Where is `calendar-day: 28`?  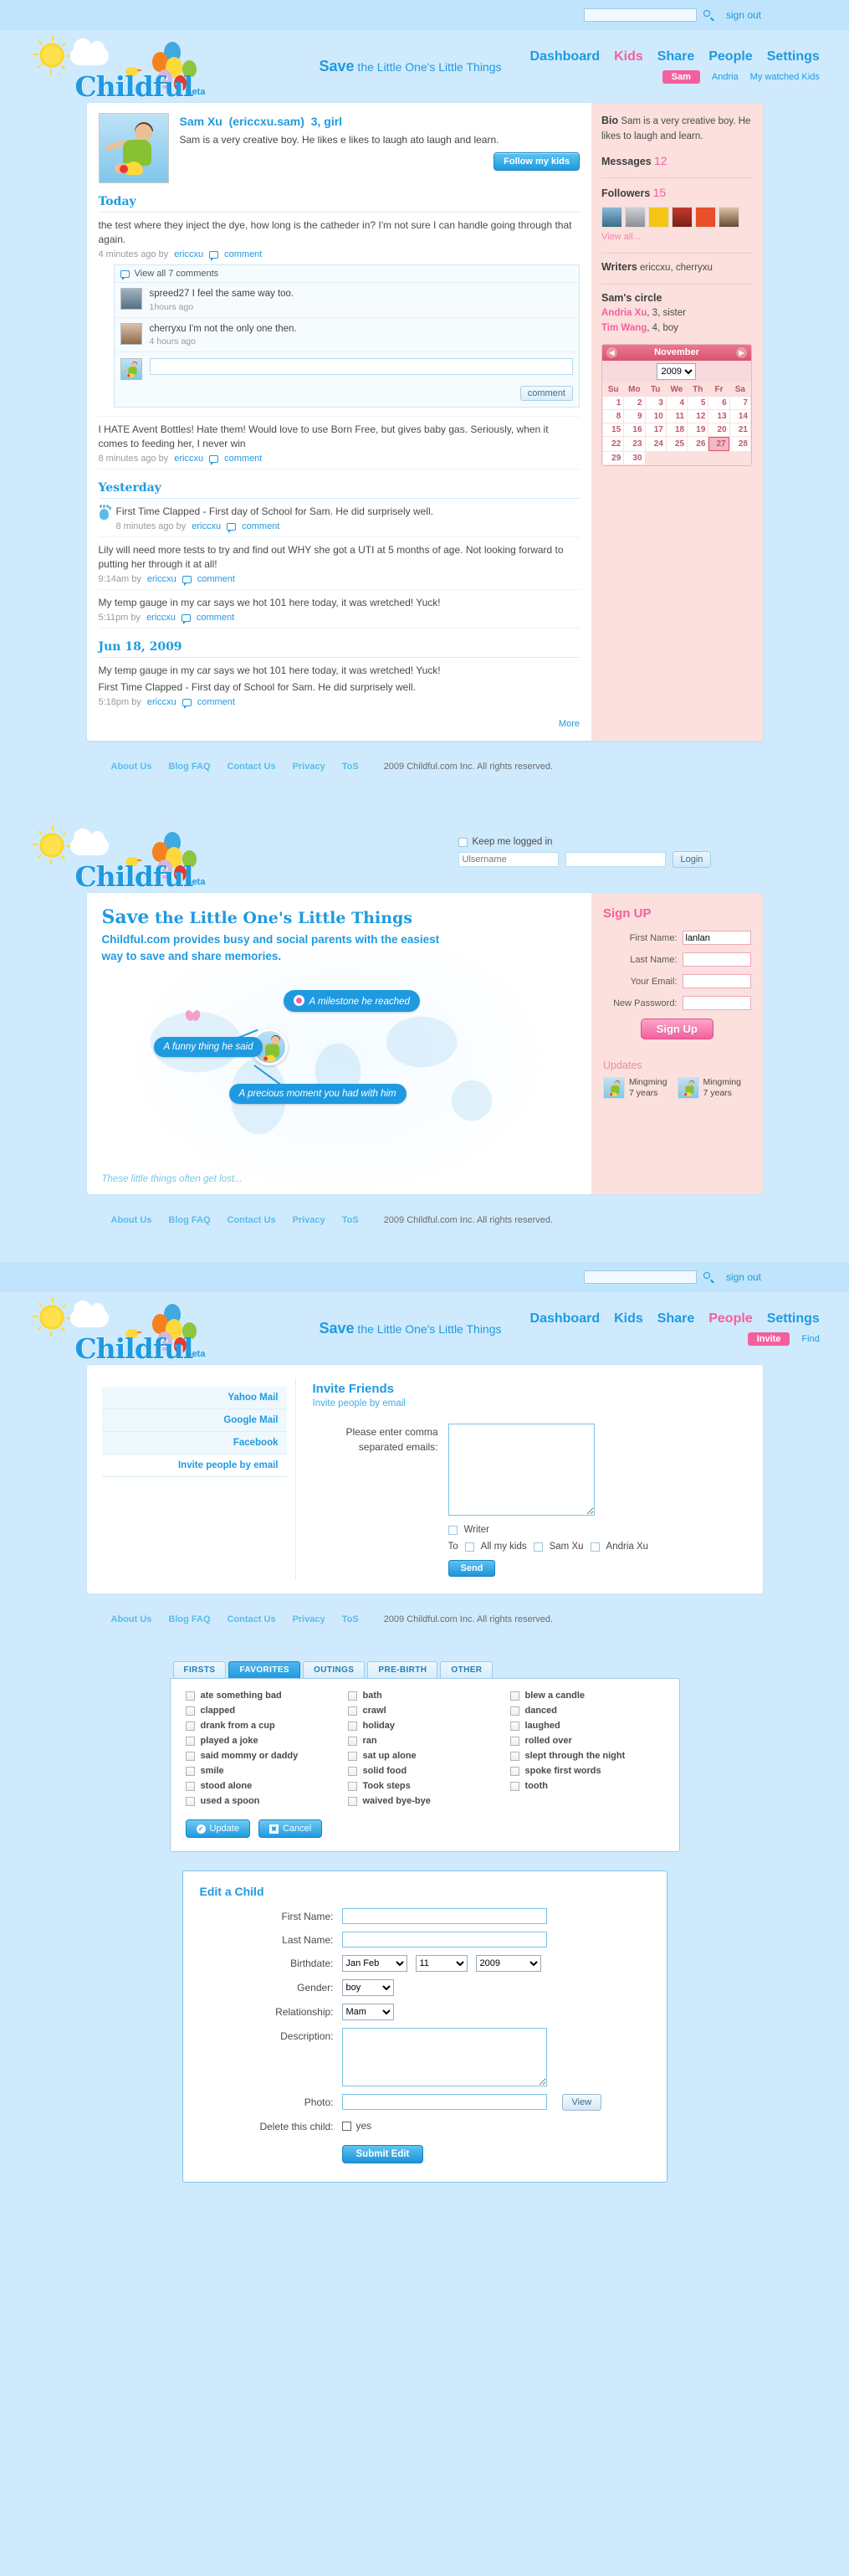
calendar-day: 28 is located at coordinates (740, 443).